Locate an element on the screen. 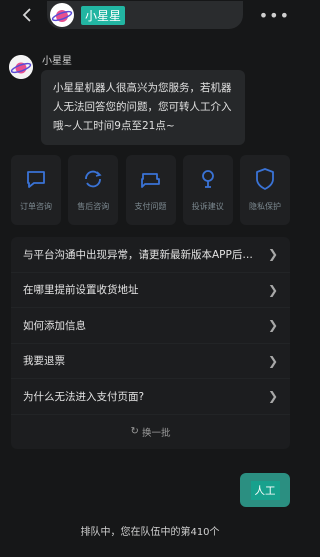 The width and height of the screenshot is (320, 557). shield-icon is located at coordinates (265, 179).